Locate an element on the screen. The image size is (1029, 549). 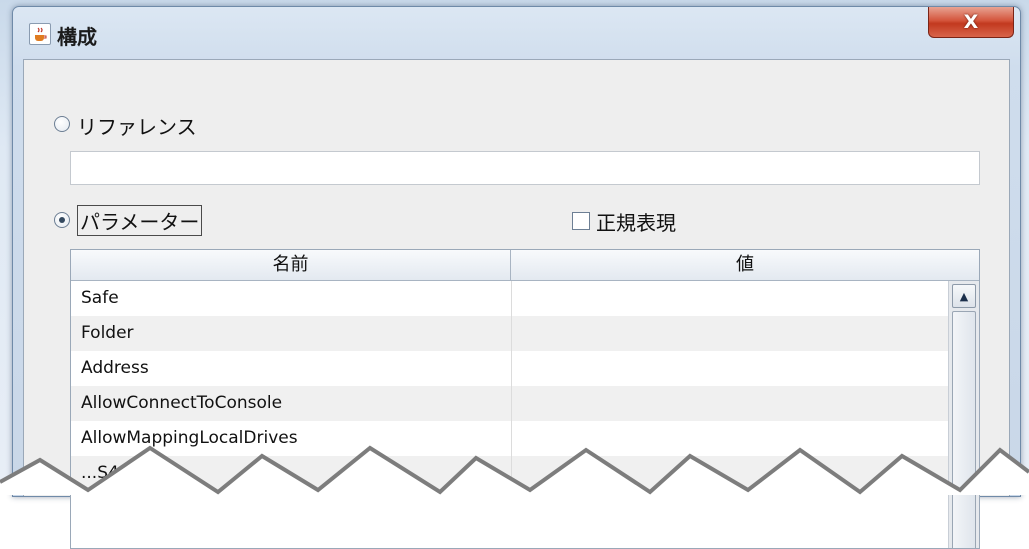
table-row: Safe is located at coordinates (510, 298).